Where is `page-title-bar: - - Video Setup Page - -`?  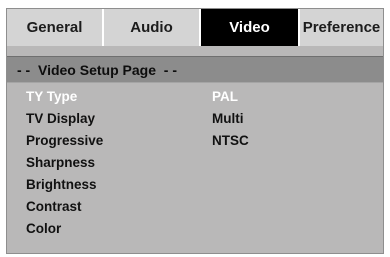 page-title-bar: - - Video Setup Page - - is located at coordinates (195, 69).